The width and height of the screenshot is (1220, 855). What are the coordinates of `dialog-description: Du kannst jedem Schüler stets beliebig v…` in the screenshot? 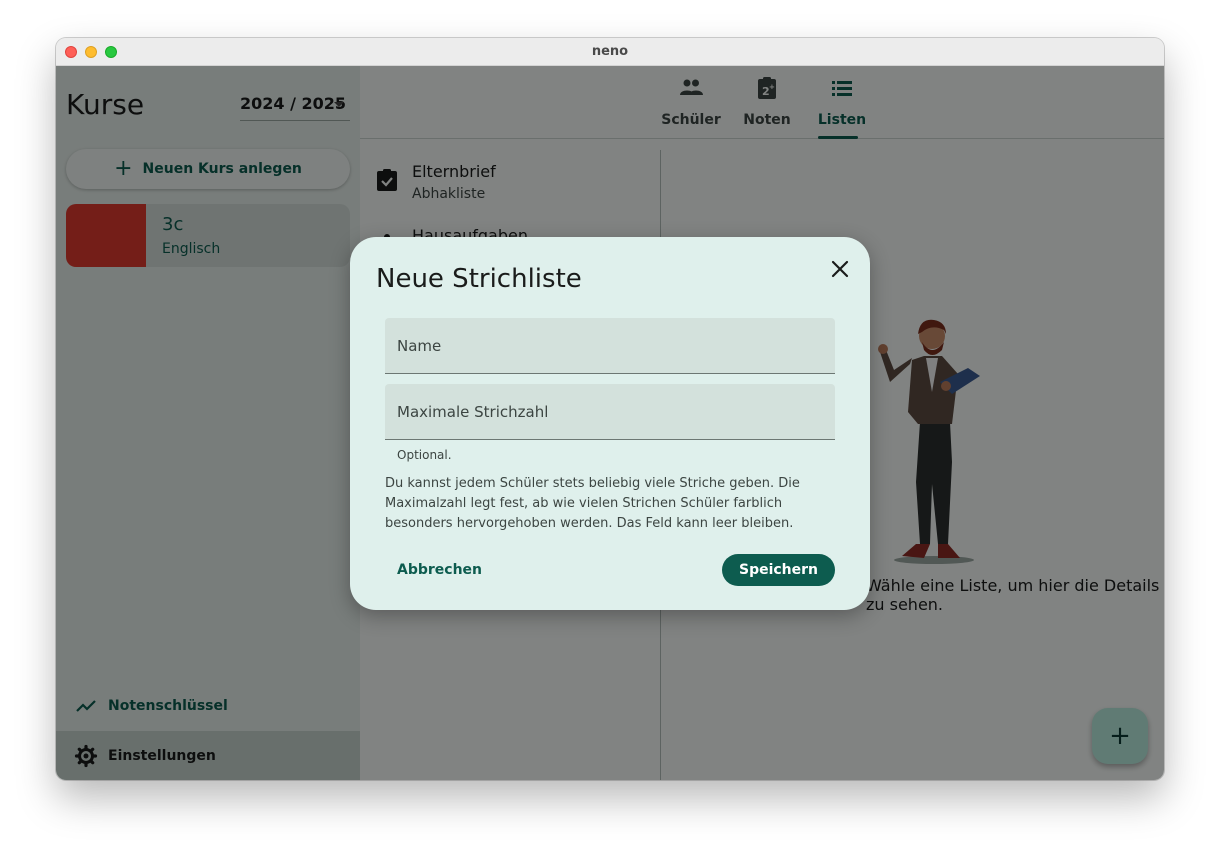 It's located at (592, 503).